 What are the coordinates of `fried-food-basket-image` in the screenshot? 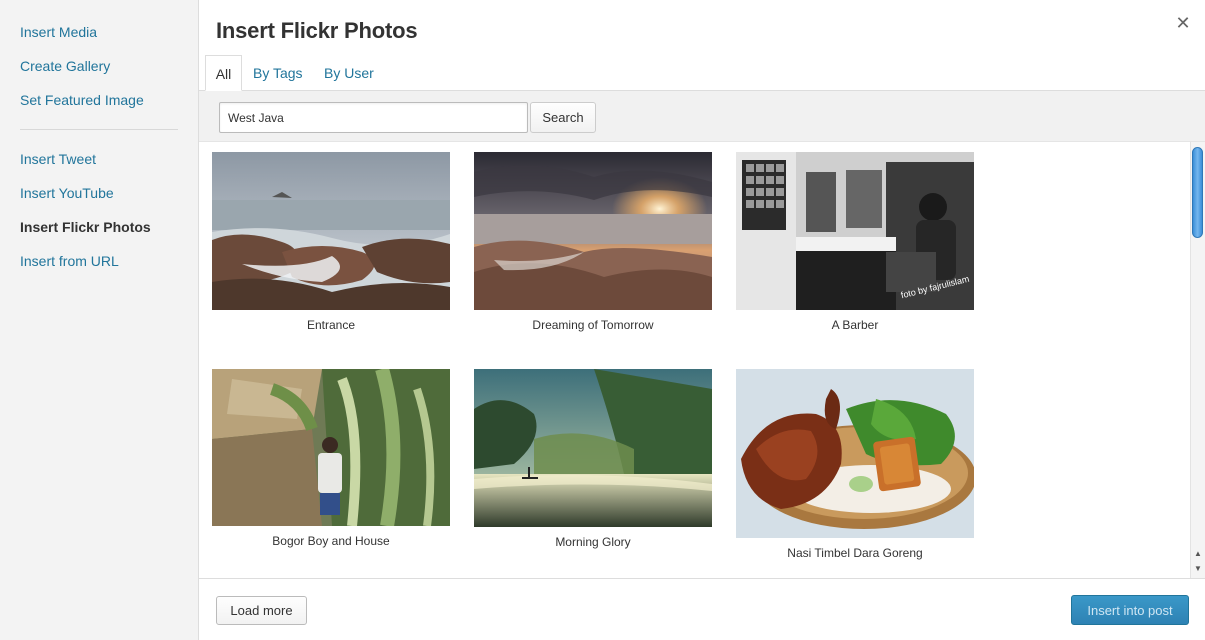 It's located at (855, 453).